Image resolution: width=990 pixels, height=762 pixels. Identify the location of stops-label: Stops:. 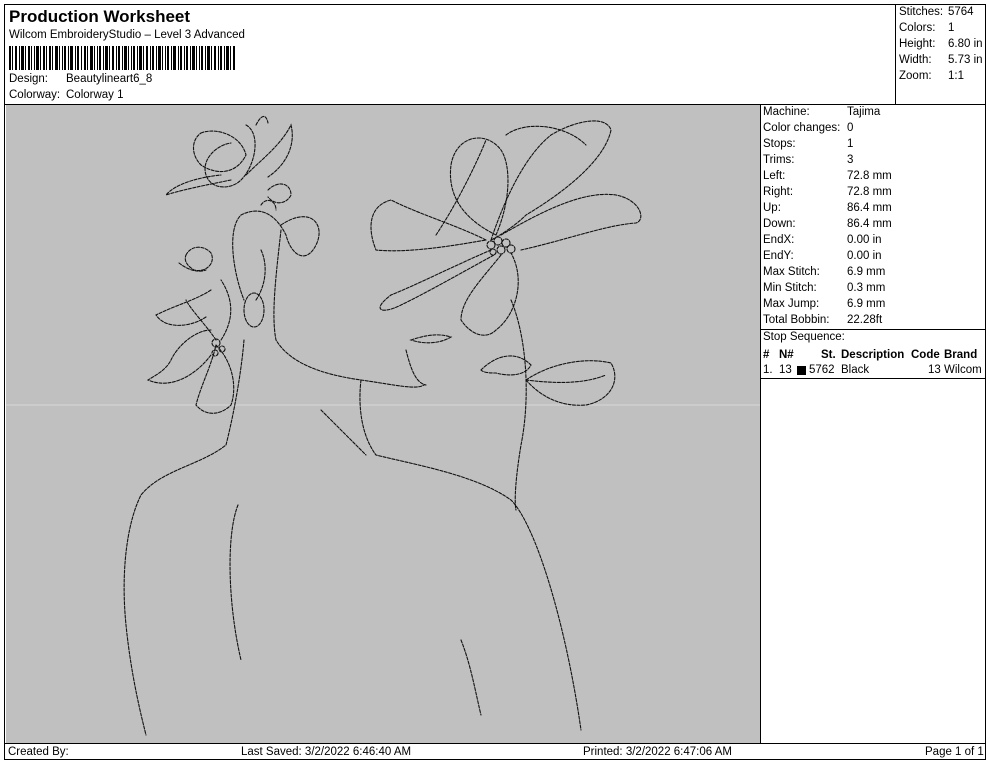
(779, 144).